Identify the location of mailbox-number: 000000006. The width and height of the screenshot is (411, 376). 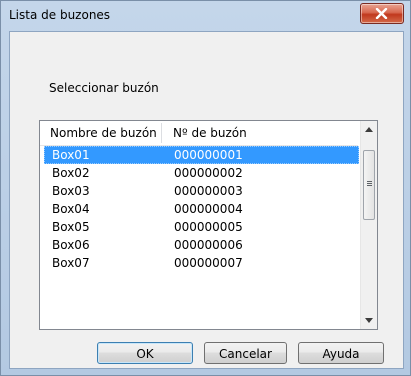
(208, 245).